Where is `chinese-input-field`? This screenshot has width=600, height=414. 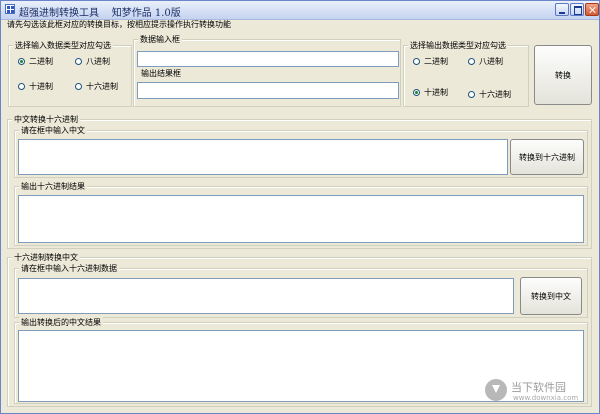
chinese-input-field is located at coordinates (263, 157).